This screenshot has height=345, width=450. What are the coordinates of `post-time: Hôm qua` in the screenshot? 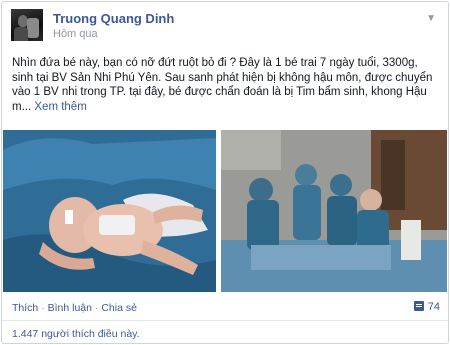 It's located at (75, 34).